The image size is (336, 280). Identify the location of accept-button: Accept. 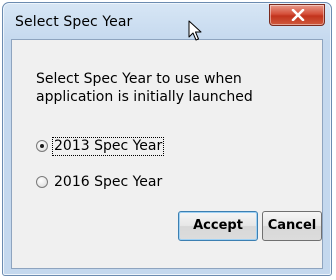
(218, 226).